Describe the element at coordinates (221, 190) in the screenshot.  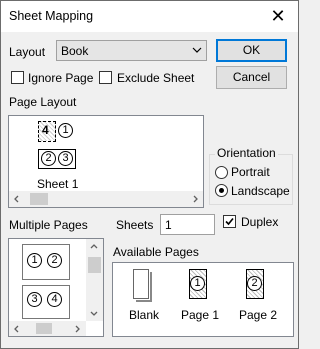
I see `landscape-radio` at that location.